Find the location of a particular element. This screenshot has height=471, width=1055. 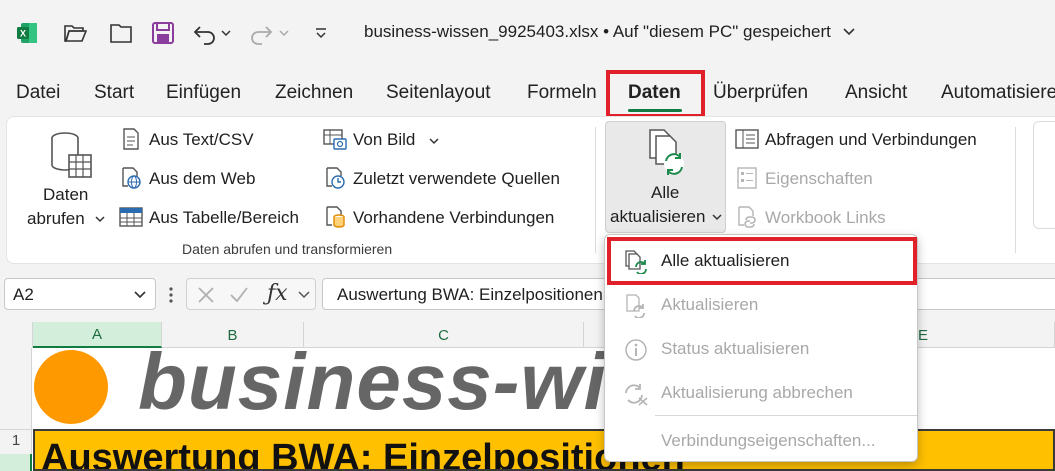

from-table-range-label: Aus Tabelle/Bereich is located at coordinates (224, 217).